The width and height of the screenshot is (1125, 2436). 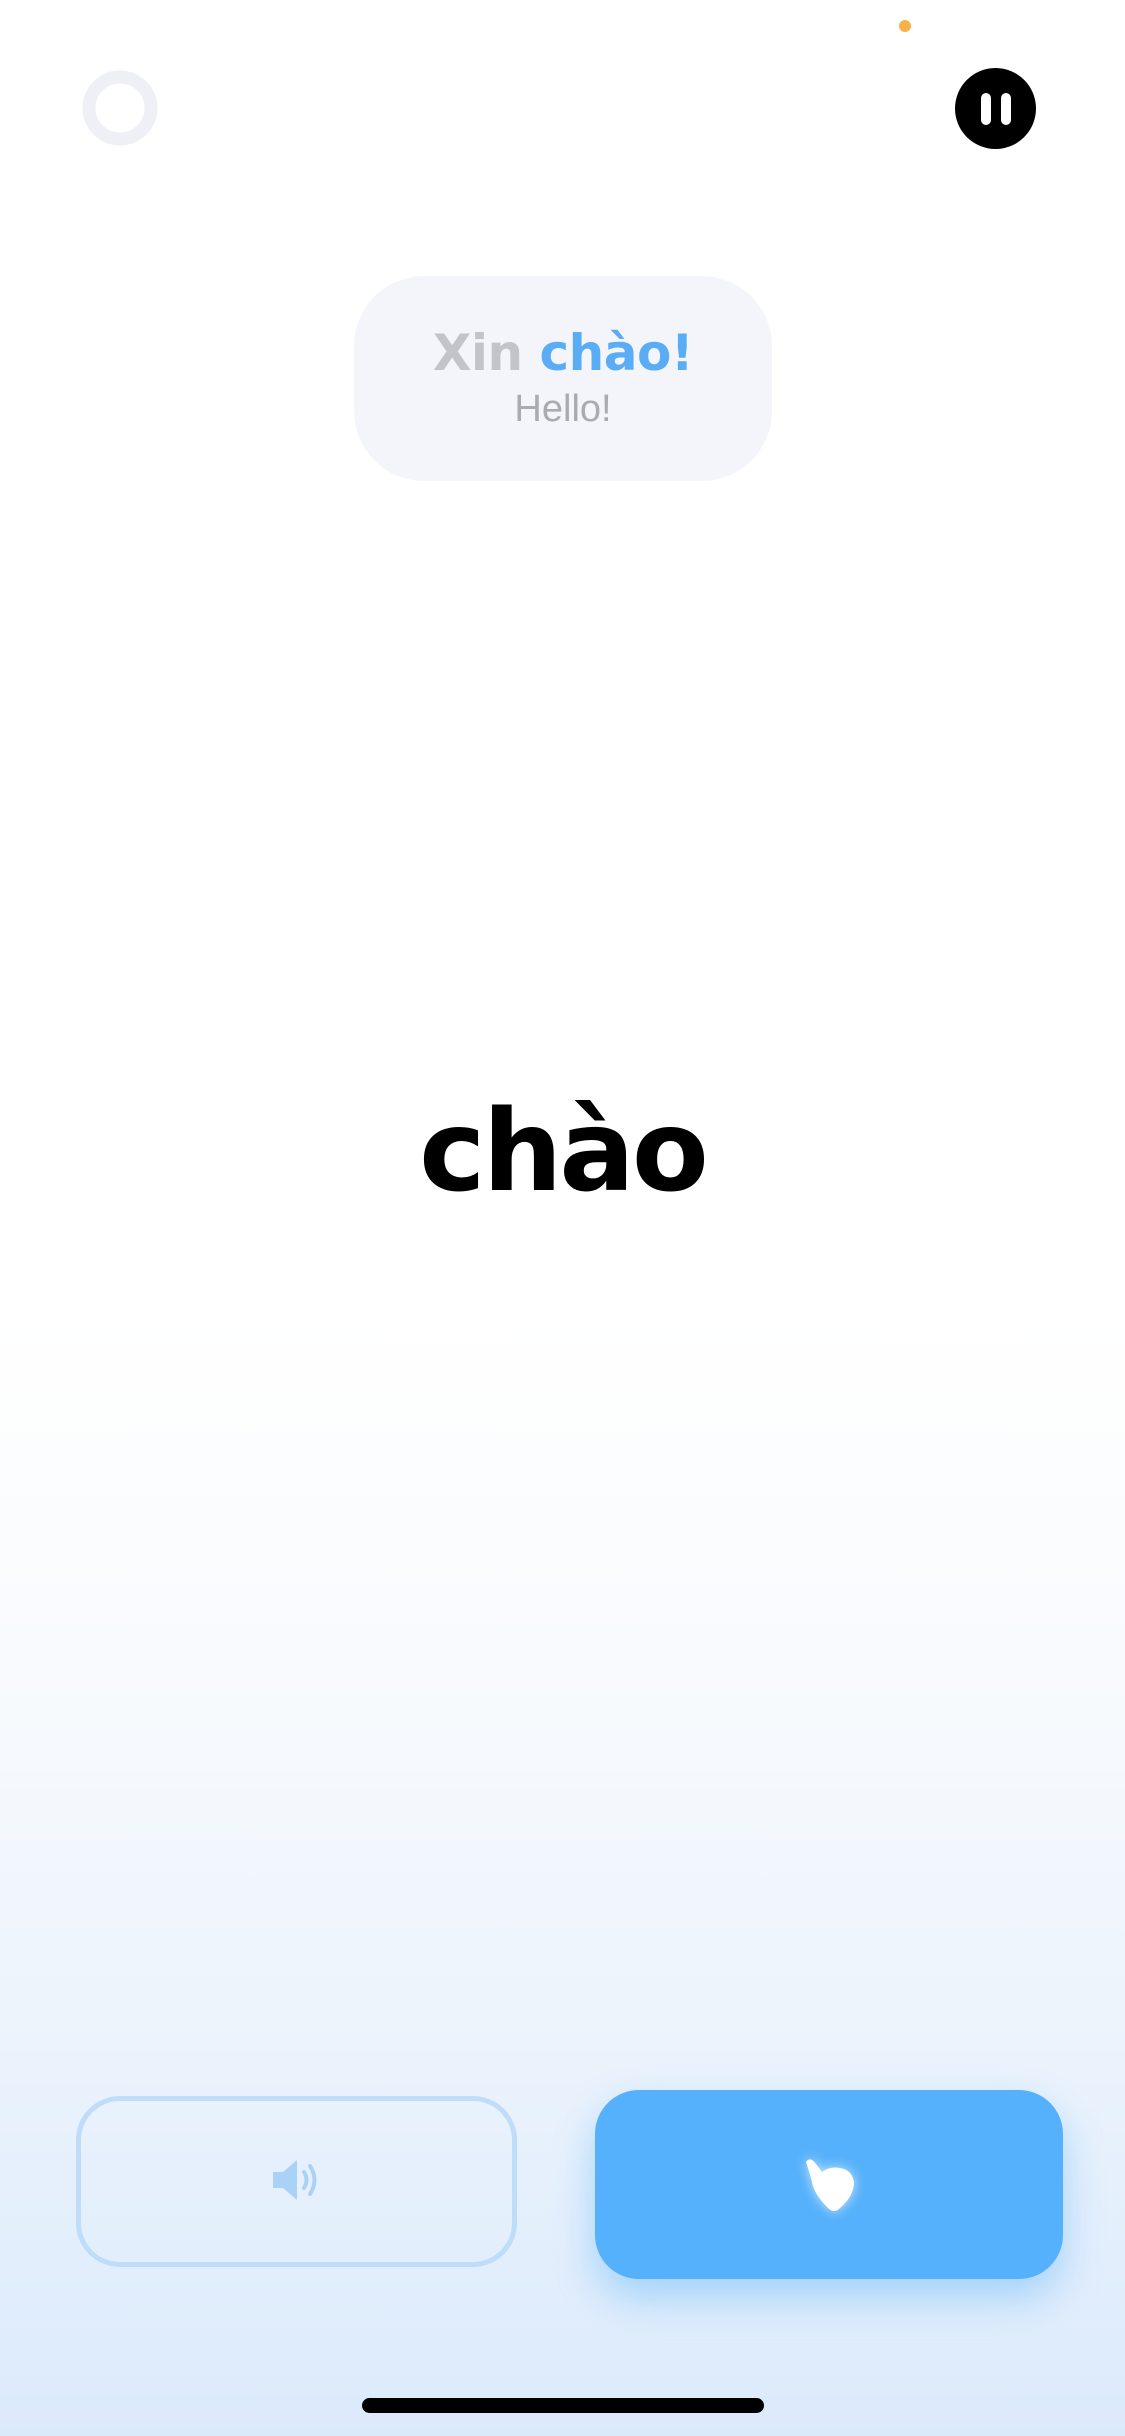 I want to click on recording-indicator-dot, so click(x=905, y=26).